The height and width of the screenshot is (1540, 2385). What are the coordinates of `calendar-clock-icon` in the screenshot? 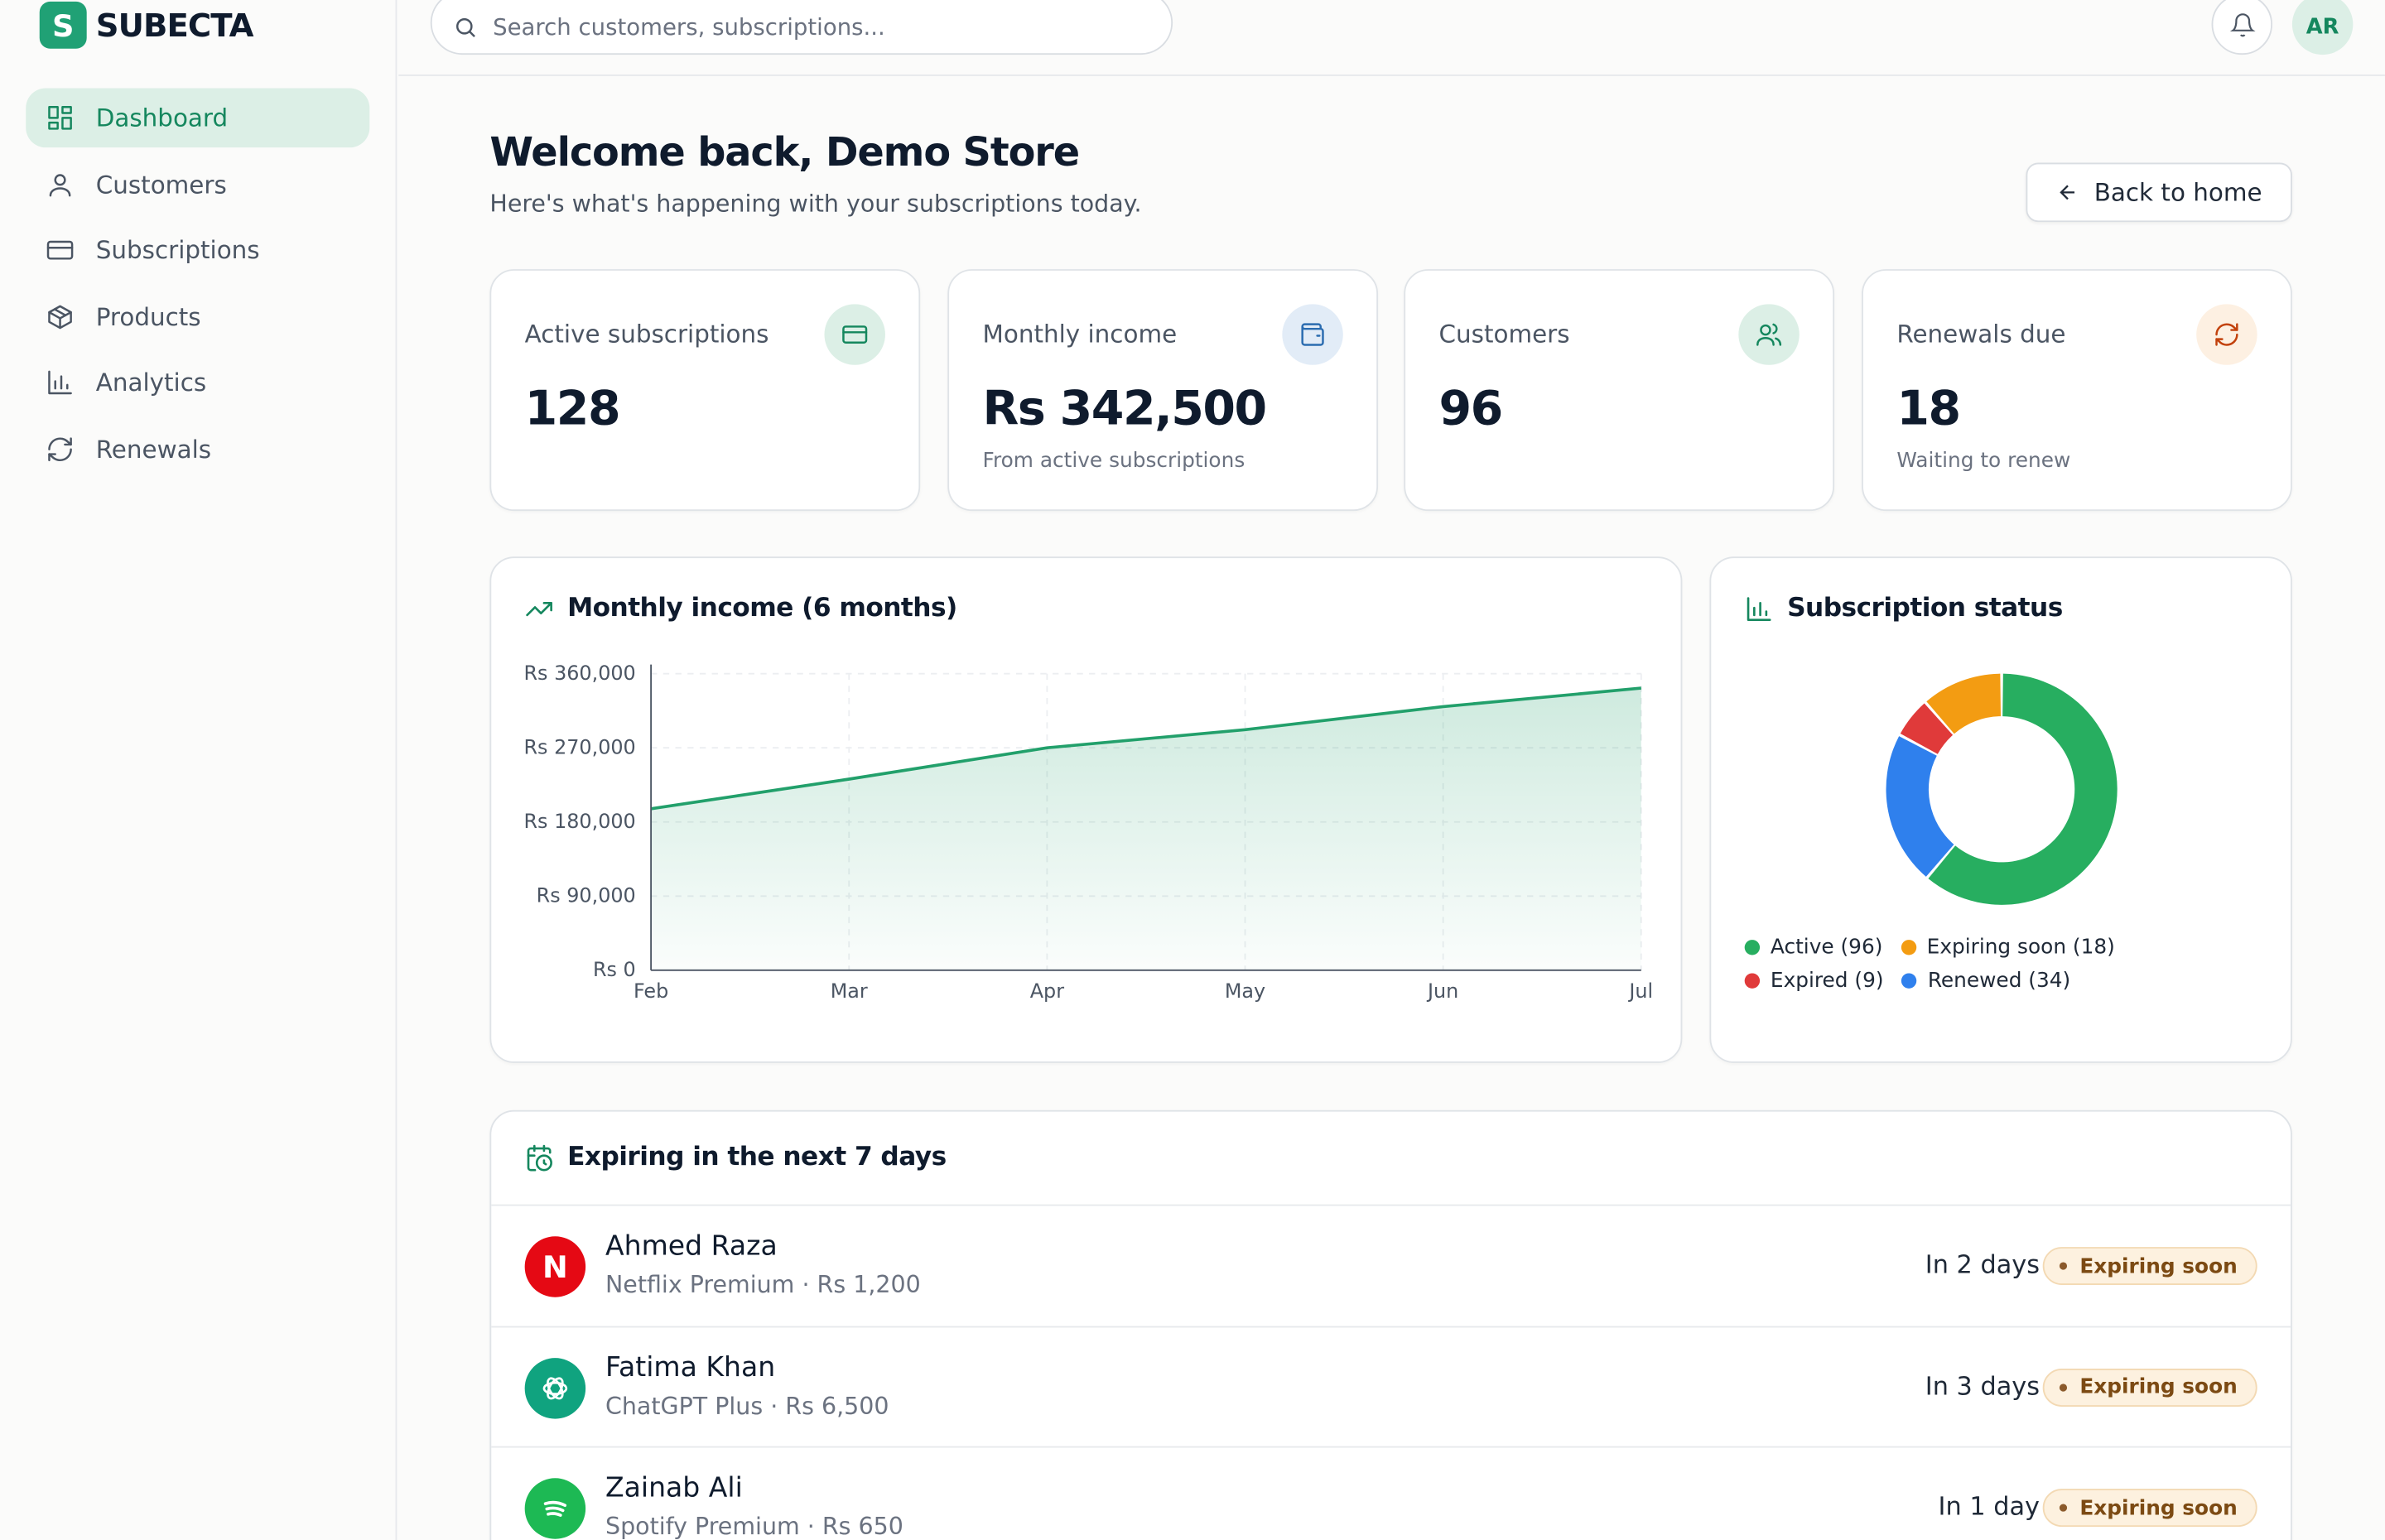 It's located at (539, 1157).